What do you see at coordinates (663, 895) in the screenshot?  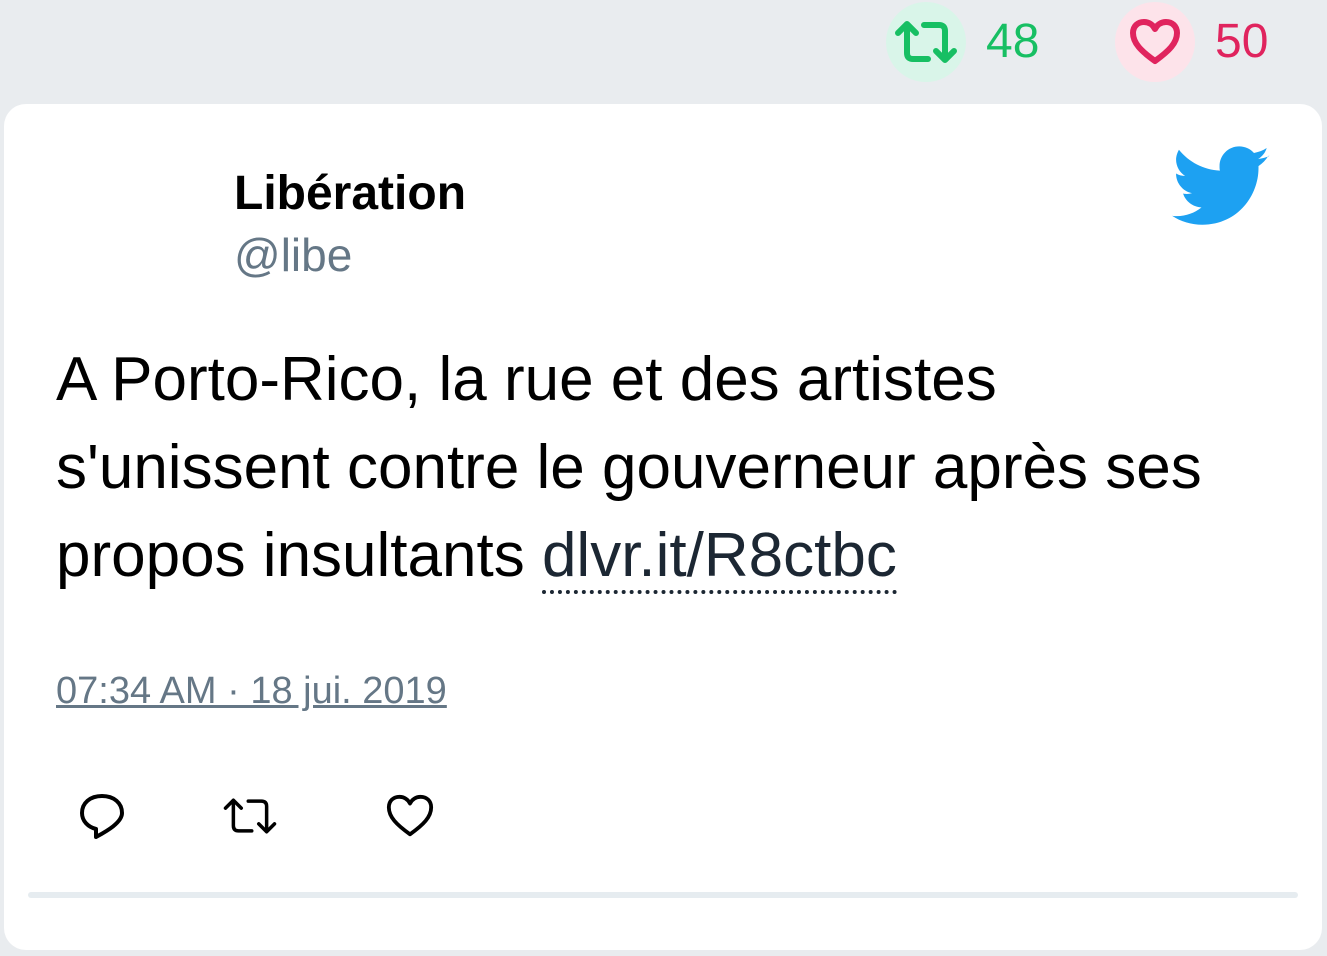 I see `card-divider` at bounding box center [663, 895].